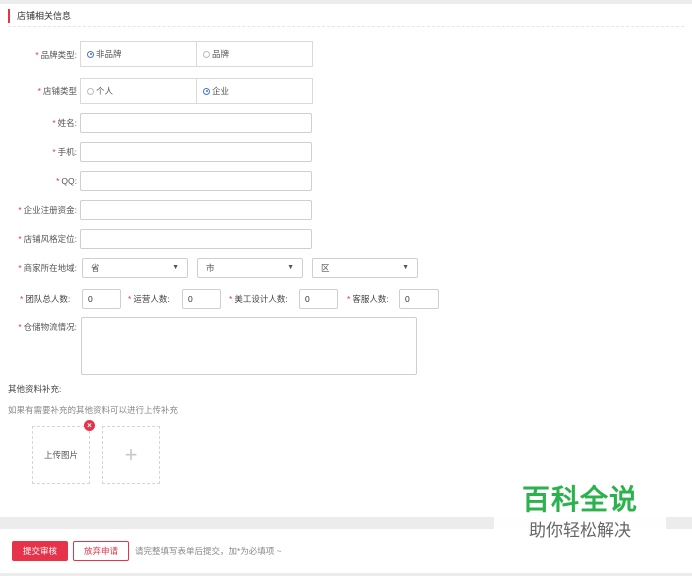  Describe the element at coordinates (254, 91) in the screenshot. I see `radio-enterprise: 企业` at that location.